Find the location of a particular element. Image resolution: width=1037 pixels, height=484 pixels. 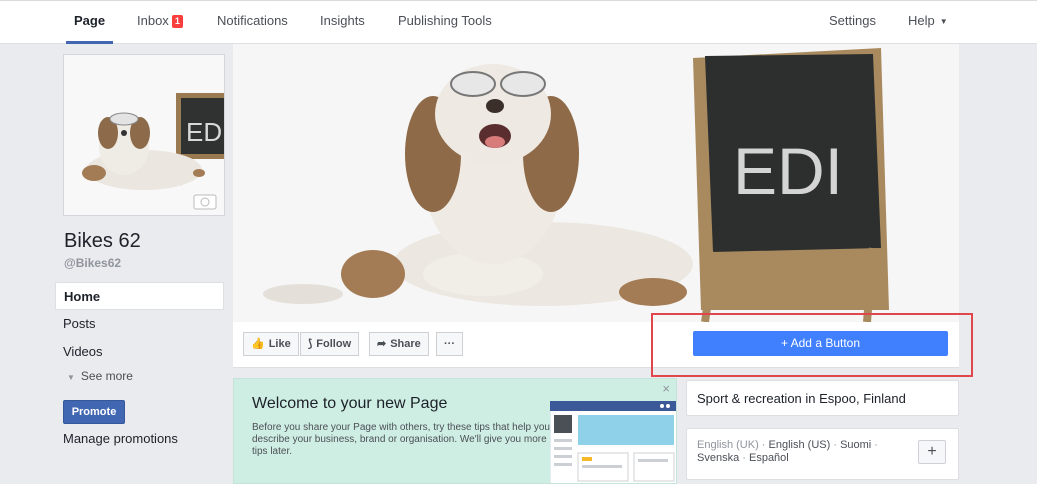

close-icon: × is located at coordinates (666, 388).